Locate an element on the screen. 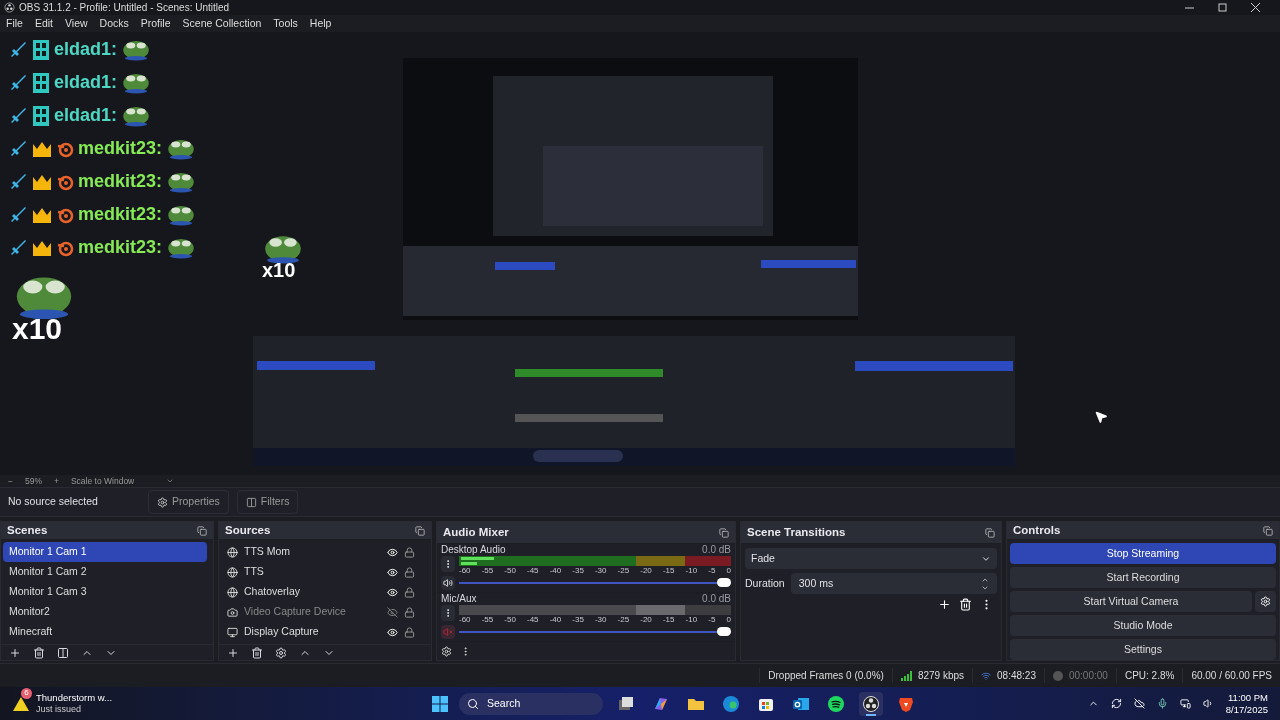  duration-label: Duration is located at coordinates (765, 583).